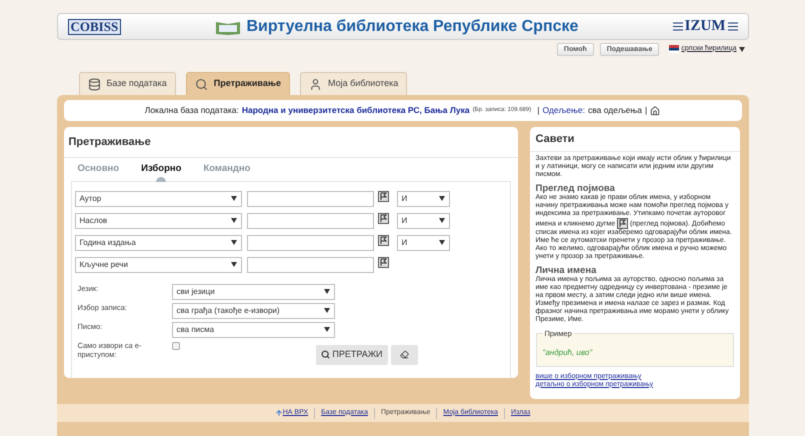 The height and width of the screenshot is (436, 805). I want to click on department-link: Одељење:, so click(563, 110).